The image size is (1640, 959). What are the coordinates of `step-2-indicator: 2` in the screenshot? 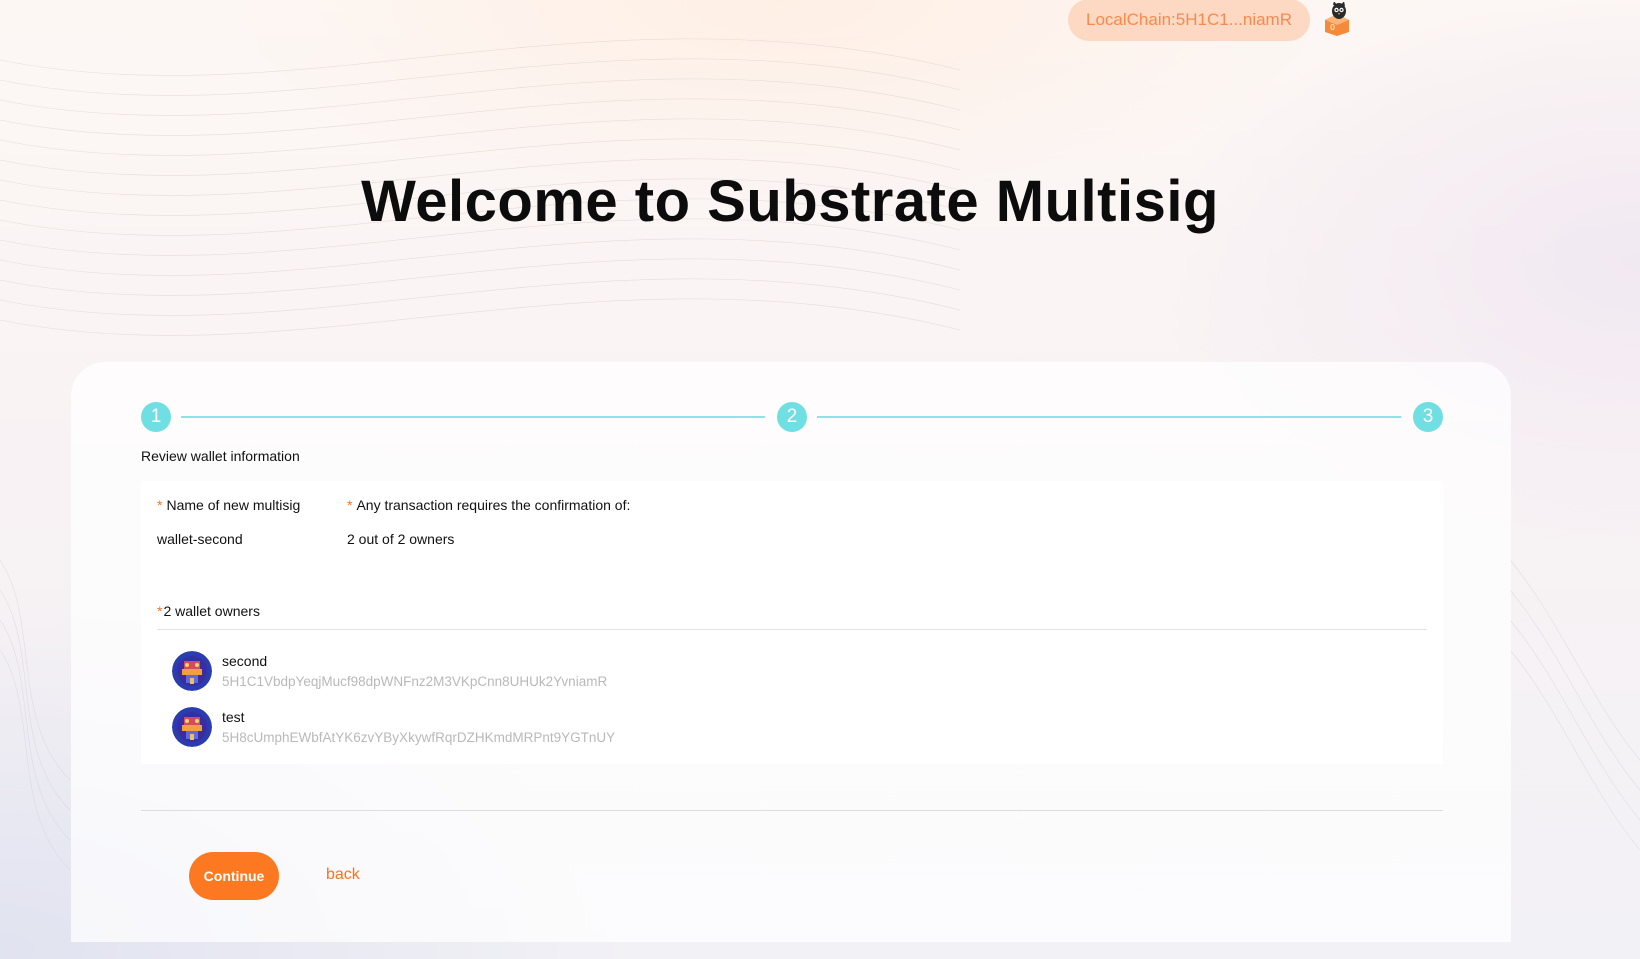 It's located at (792, 417).